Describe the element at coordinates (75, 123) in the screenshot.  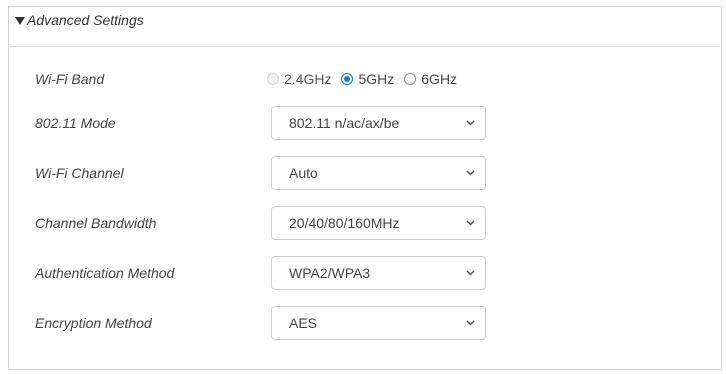
I see `mode-802-11-label: 802.11 Mode` at that location.